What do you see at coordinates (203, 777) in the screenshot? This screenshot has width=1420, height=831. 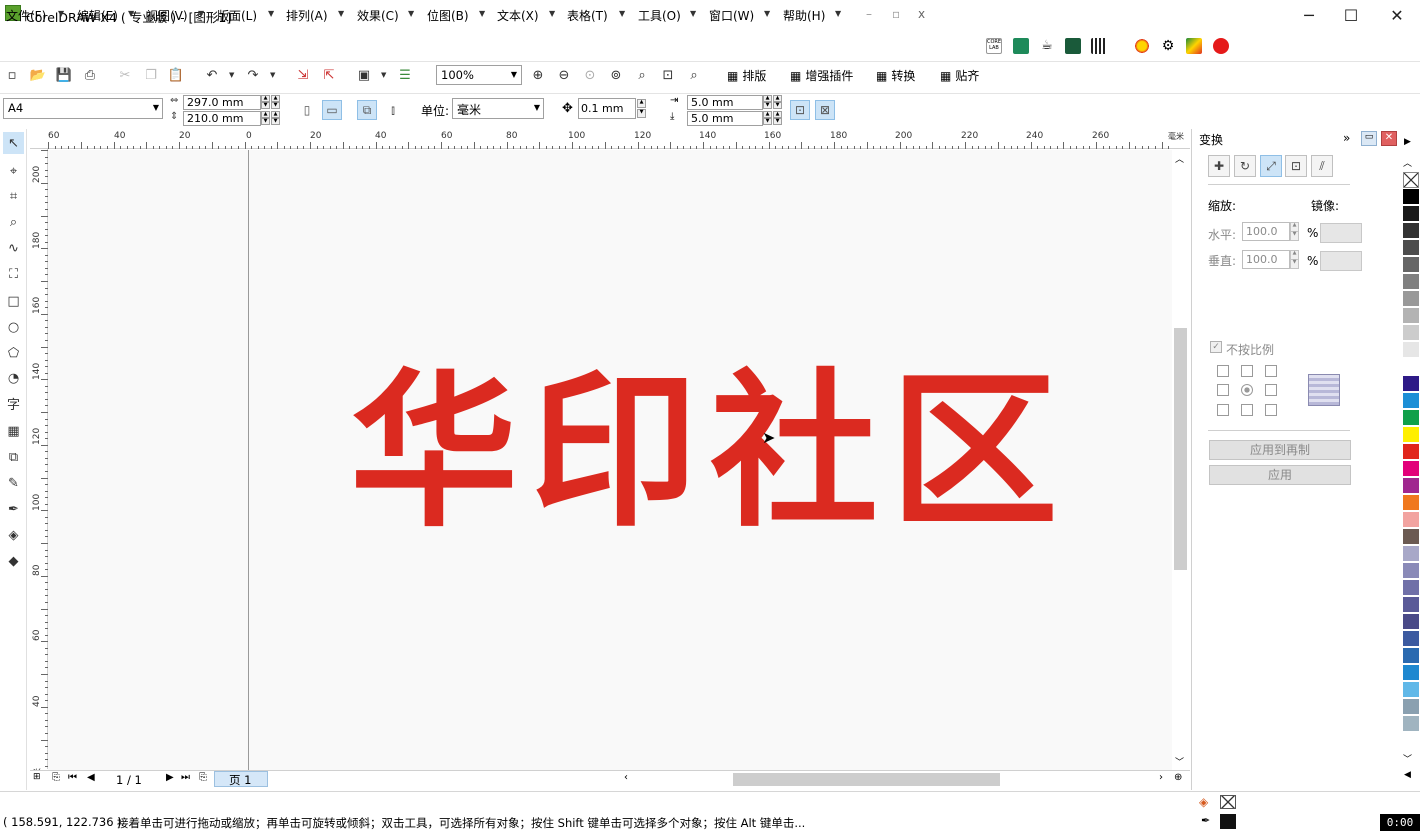 I see `add-page-after-icon: ⎘` at bounding box center [203, 777].